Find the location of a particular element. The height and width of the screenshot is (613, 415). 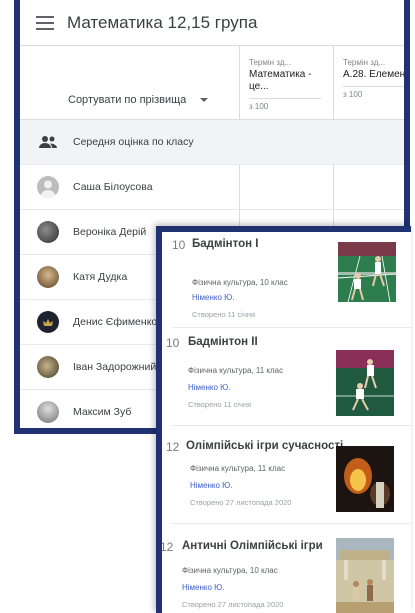

assignment-column-2: Термін зд... А.28. Елемент... з 100 is located at coordinates (376, 78).